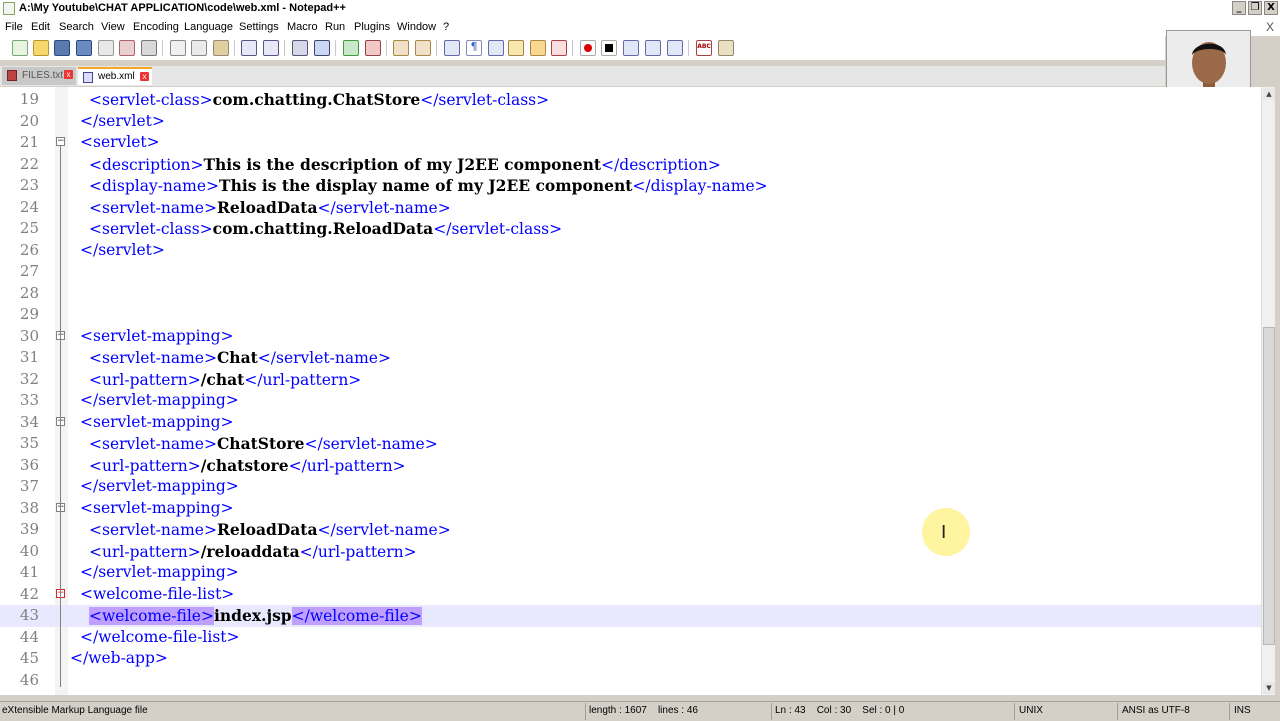  What do you see at coordinates (208, 27) in the screenshot?
I see `menu-language: Language` at bounding box center [208, 27].